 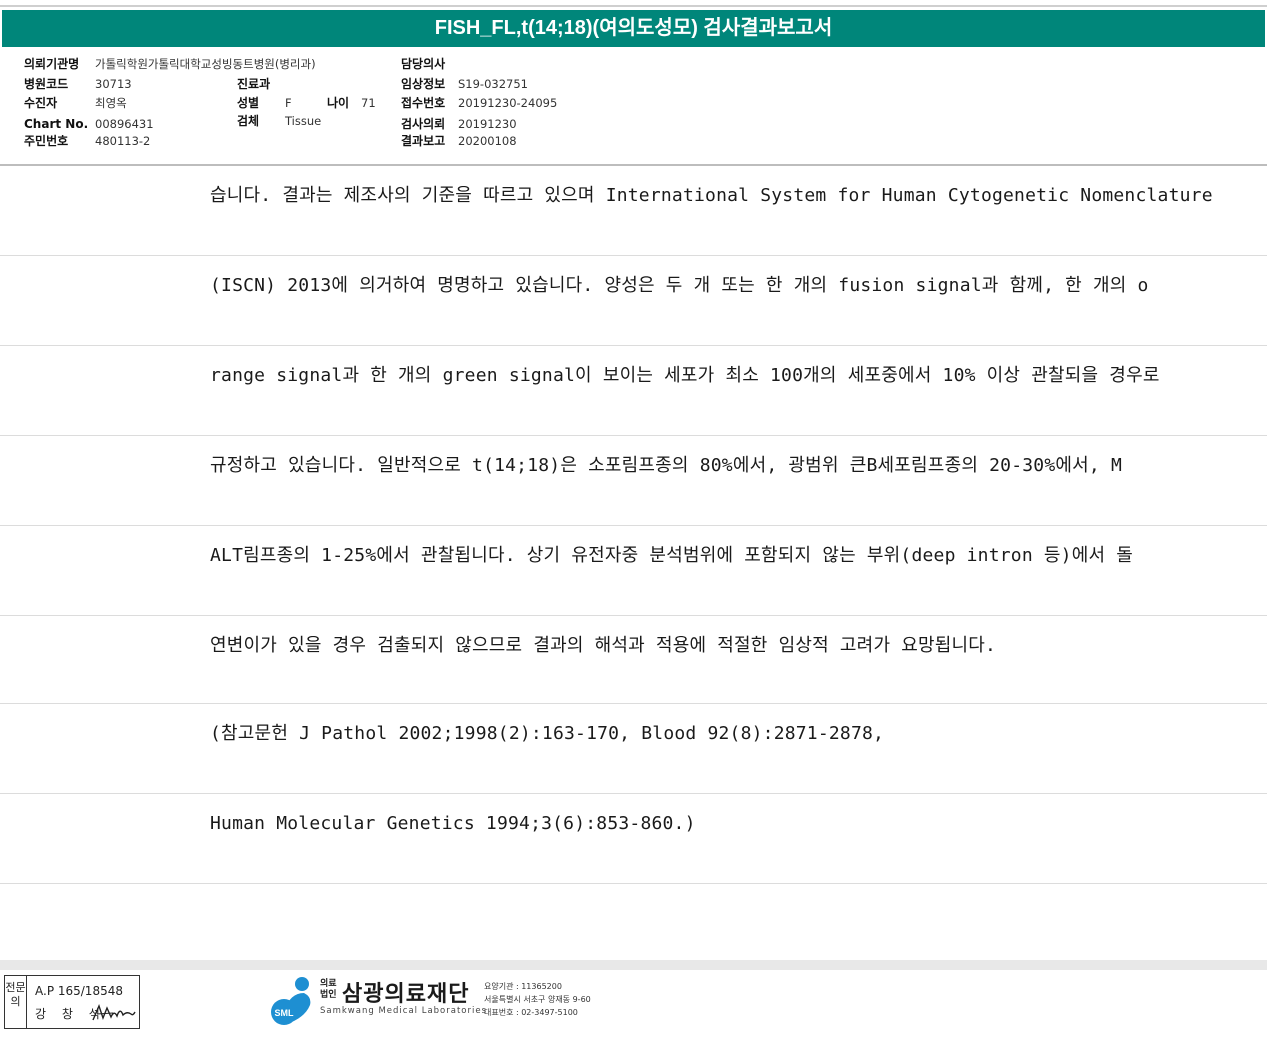 What do you see at coordinates (114, 1012) in the screenshot?
I see `signature-icon` at bounding box center [114, 1012].